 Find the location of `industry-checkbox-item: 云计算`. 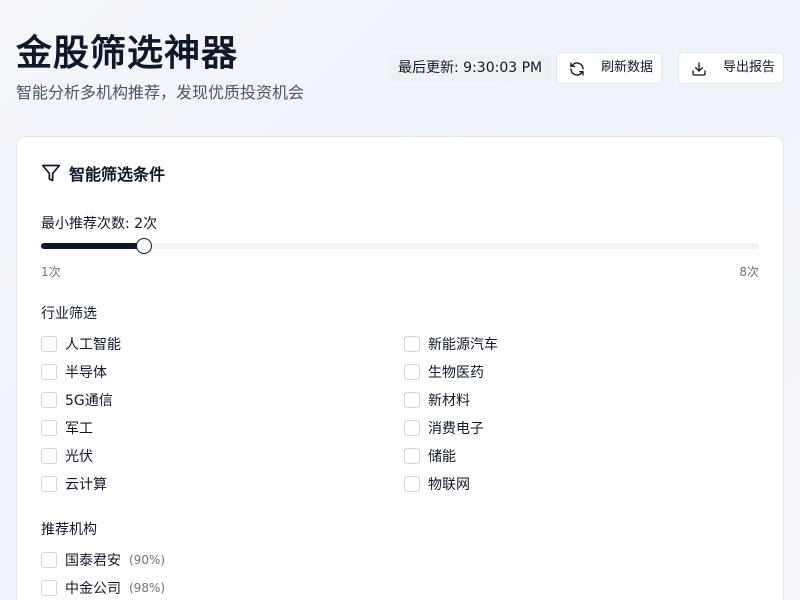

industry-checkbox-item: 云计算 is located at coordinates (74, 484).